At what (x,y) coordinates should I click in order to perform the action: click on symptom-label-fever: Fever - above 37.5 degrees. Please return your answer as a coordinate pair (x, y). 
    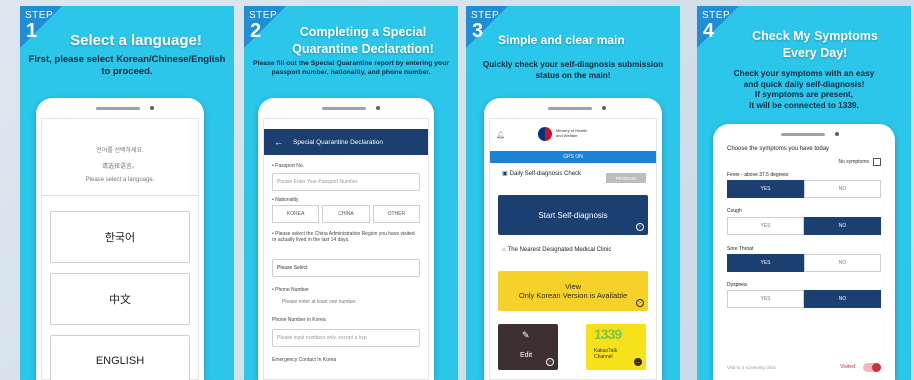
    Looking at the image, I should click on (758, 175).